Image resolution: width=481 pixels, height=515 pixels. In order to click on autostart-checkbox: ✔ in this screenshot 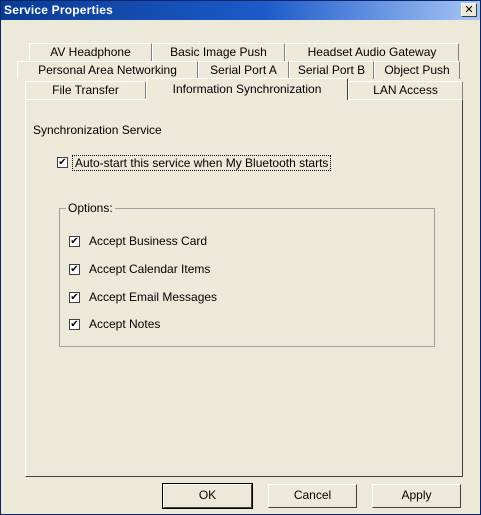, I will do `click(62, 162)`.